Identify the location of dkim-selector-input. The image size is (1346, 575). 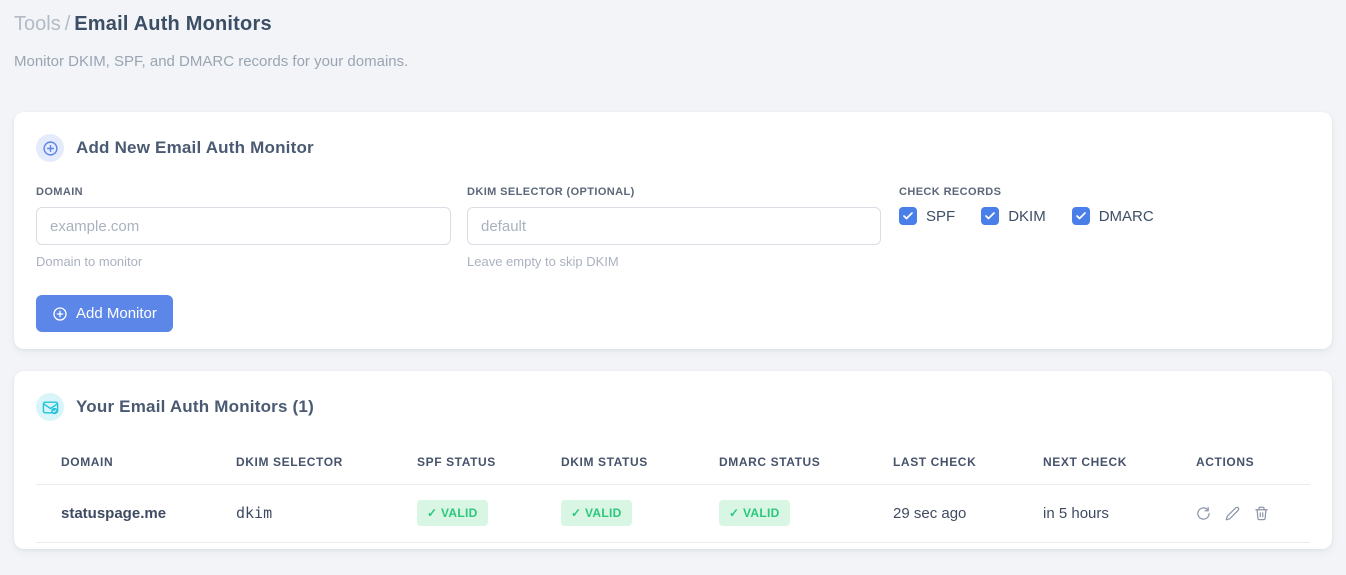
(674, 226).